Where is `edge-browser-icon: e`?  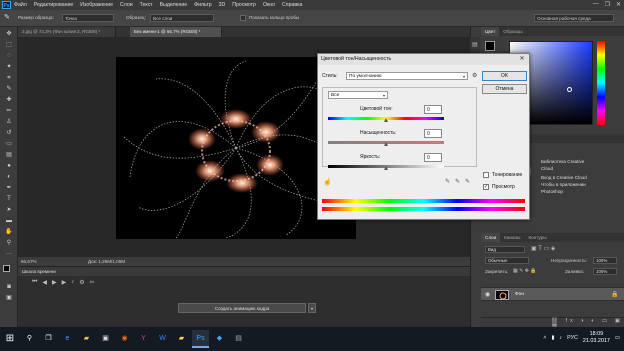 edge-browser-icon: e is located at coordinates (67, 339).